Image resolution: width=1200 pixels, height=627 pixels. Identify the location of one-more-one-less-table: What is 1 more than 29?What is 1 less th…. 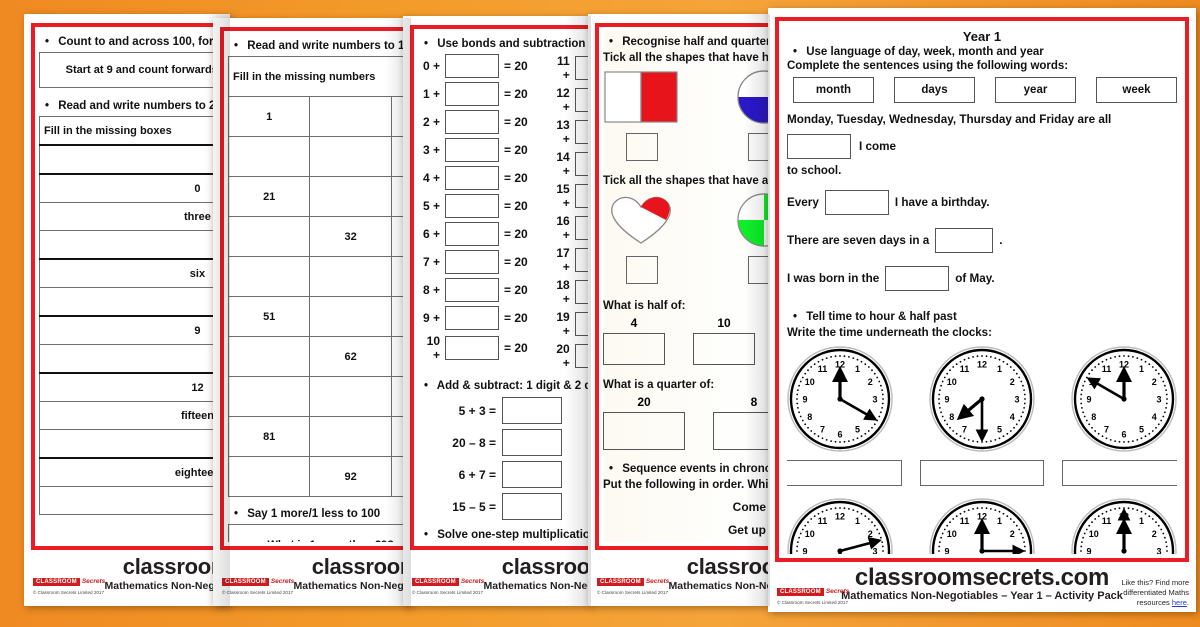
(319, 533).